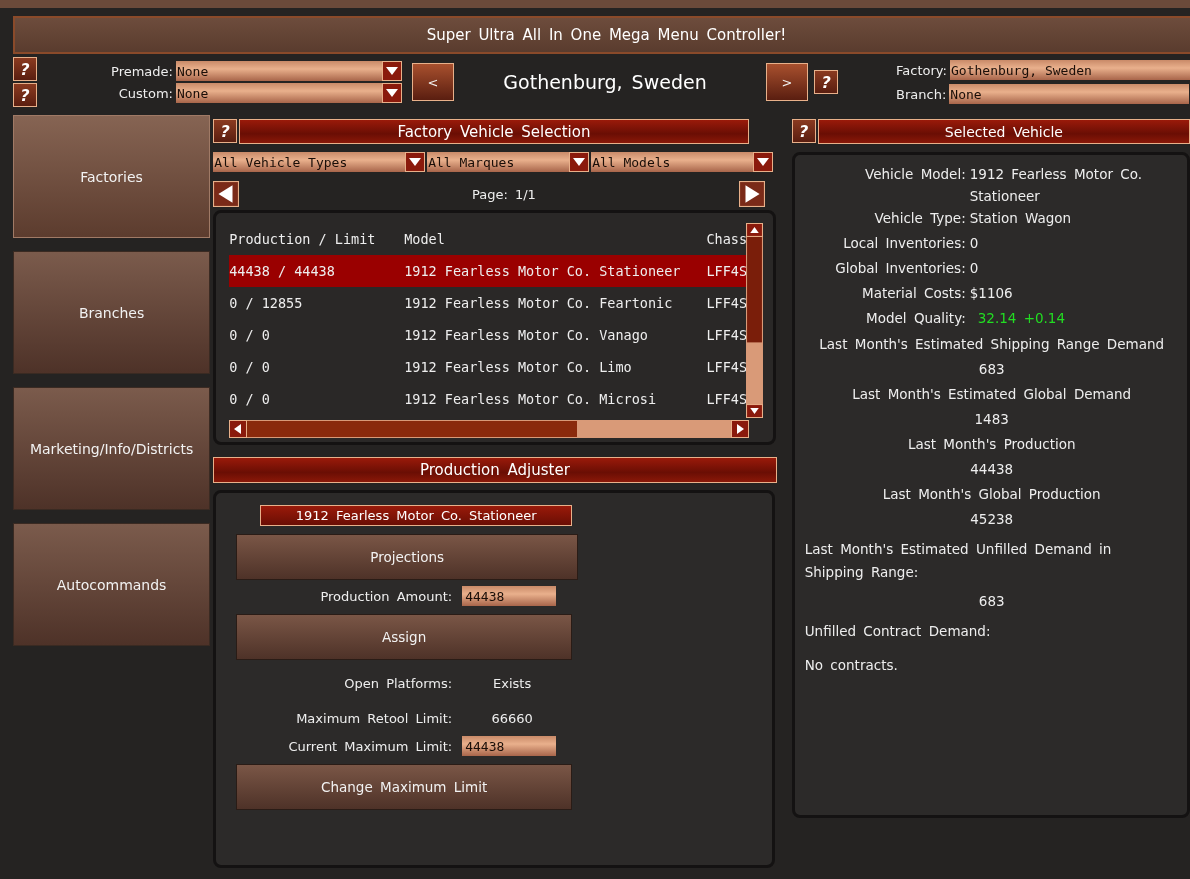 Image resolution: width=1190 pixels, height=879 pixels. What do you see at coordinates (958, 561) in the screenshot?
I see `detail-text: Last Month's Estimated Unfilled Demand in Shipping Range:` at bounding box center [958, 561].